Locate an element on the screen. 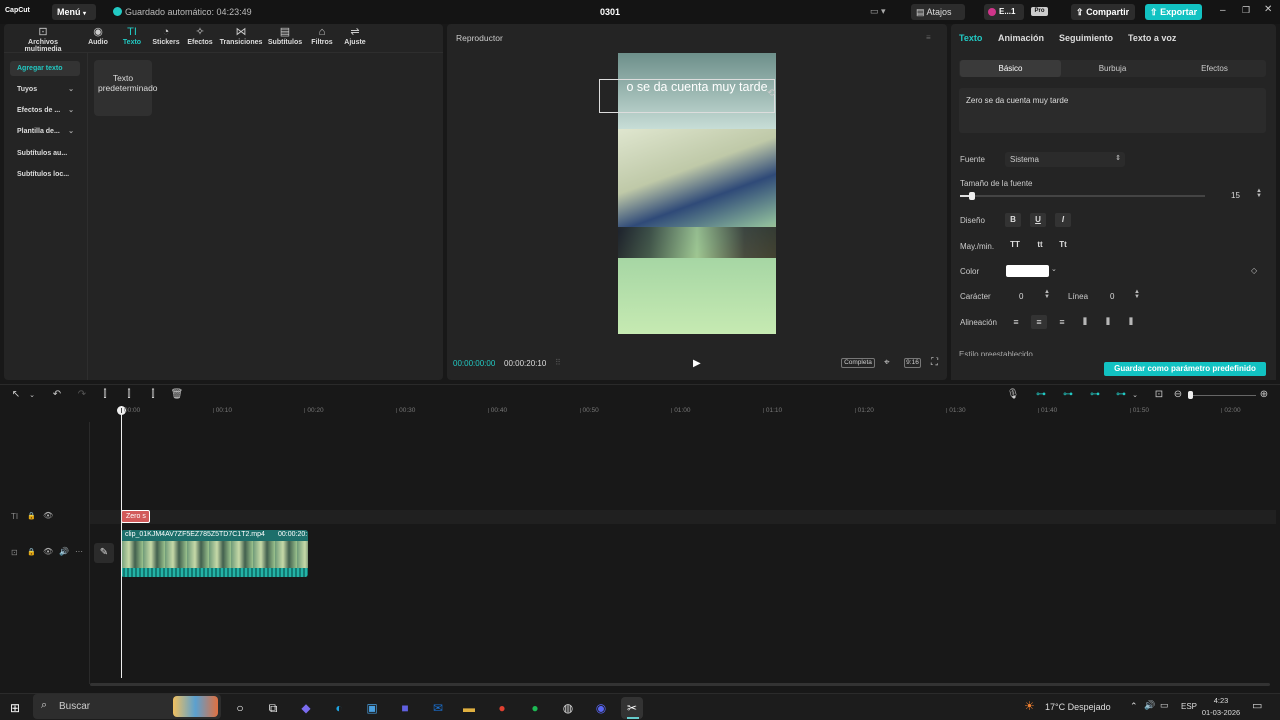  font-size-value: 15 is located at coordinates (1235, 195).